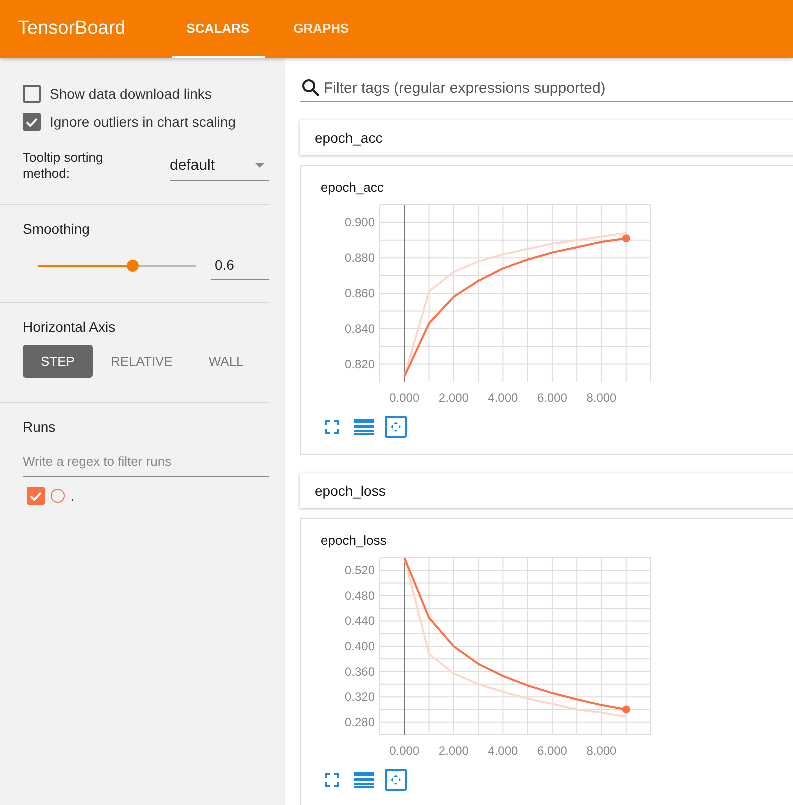 This screenshot has width=793, height=805. I want to click on run-color-icon, so click(58, 496).